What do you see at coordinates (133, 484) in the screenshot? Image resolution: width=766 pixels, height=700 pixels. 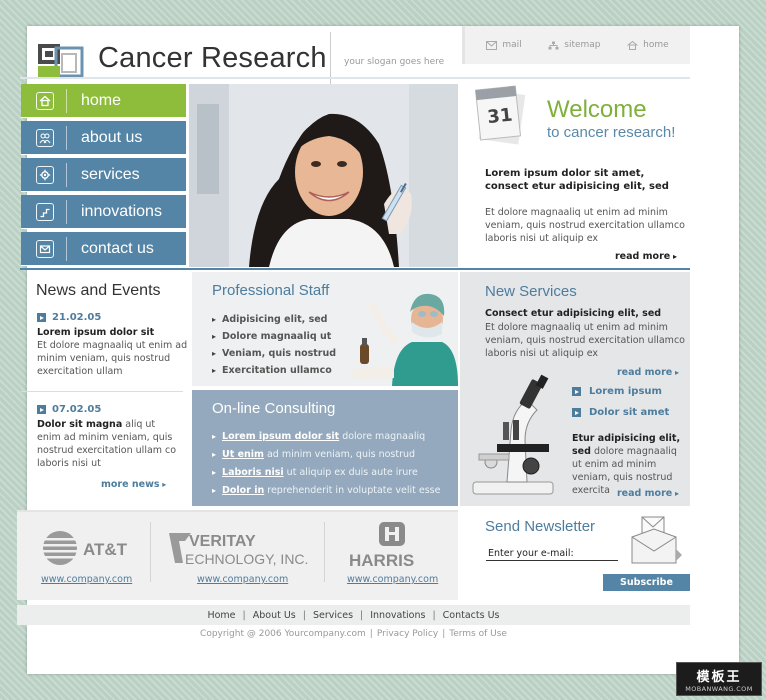 I see `more-news-link: more news` at bounding box center [133, 484].